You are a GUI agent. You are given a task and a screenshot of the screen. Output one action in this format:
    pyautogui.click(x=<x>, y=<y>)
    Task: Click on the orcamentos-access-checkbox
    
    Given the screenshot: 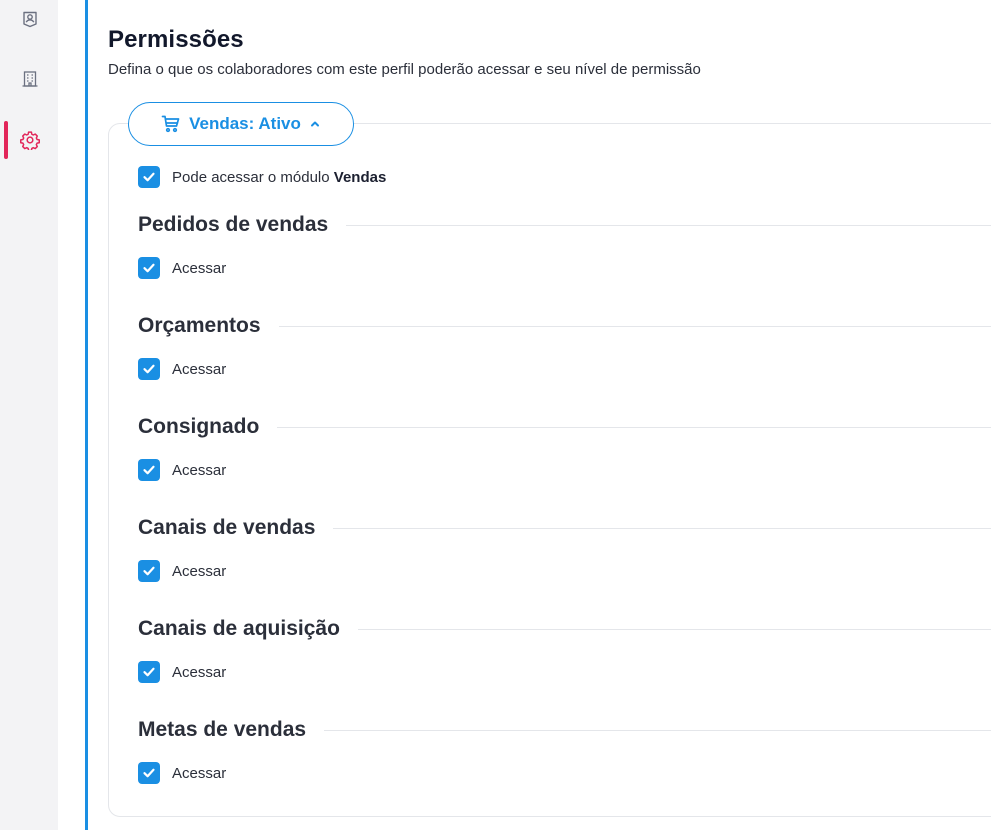 What is the action you would take?
    pyautogui.click(x=149, y=369)
    